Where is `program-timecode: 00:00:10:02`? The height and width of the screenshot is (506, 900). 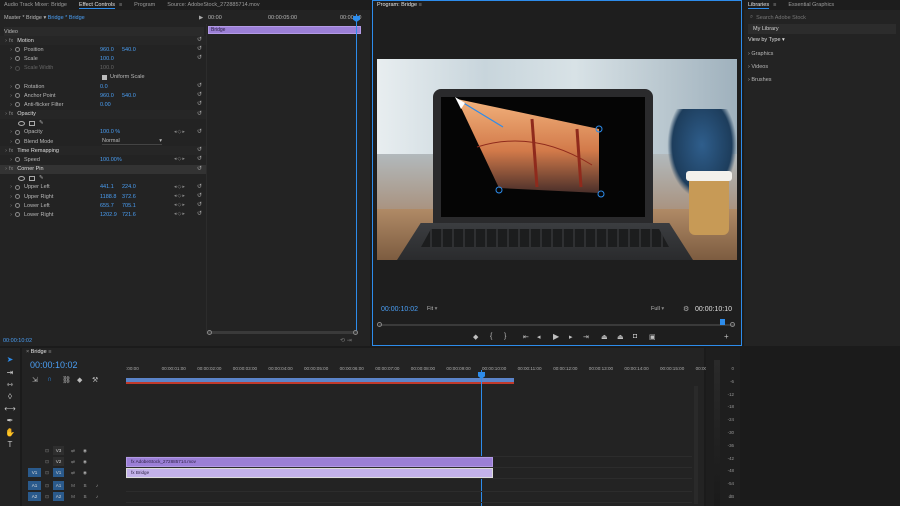 program-timecode: 00:00:10:02 is located at coordinates (399, 309).